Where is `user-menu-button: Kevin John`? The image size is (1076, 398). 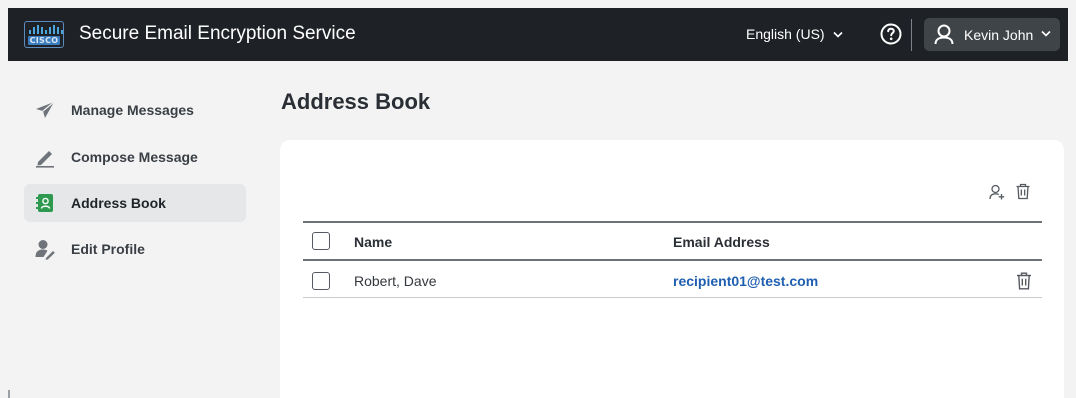
user-menu-button: Kevin John is located at coordinates (992, 34).